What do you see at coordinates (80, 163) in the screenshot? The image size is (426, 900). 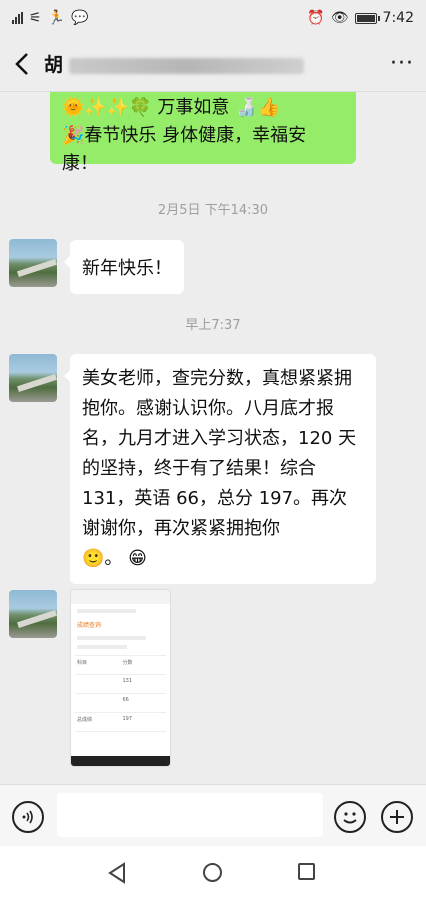 I see `sent-message-line-3: 康！` at bounding box center [80, 163].